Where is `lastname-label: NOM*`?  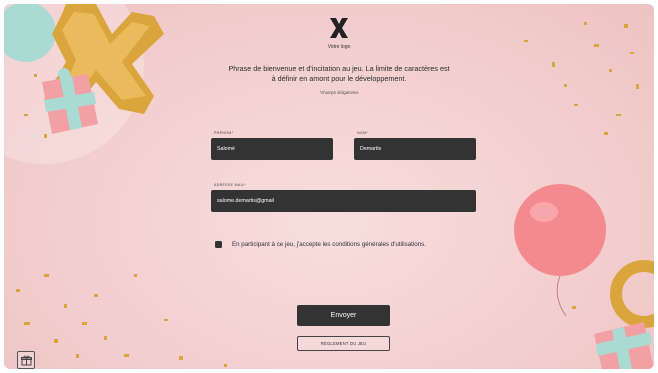 lastname-label: NOM* is located at coordinates (362, 133).